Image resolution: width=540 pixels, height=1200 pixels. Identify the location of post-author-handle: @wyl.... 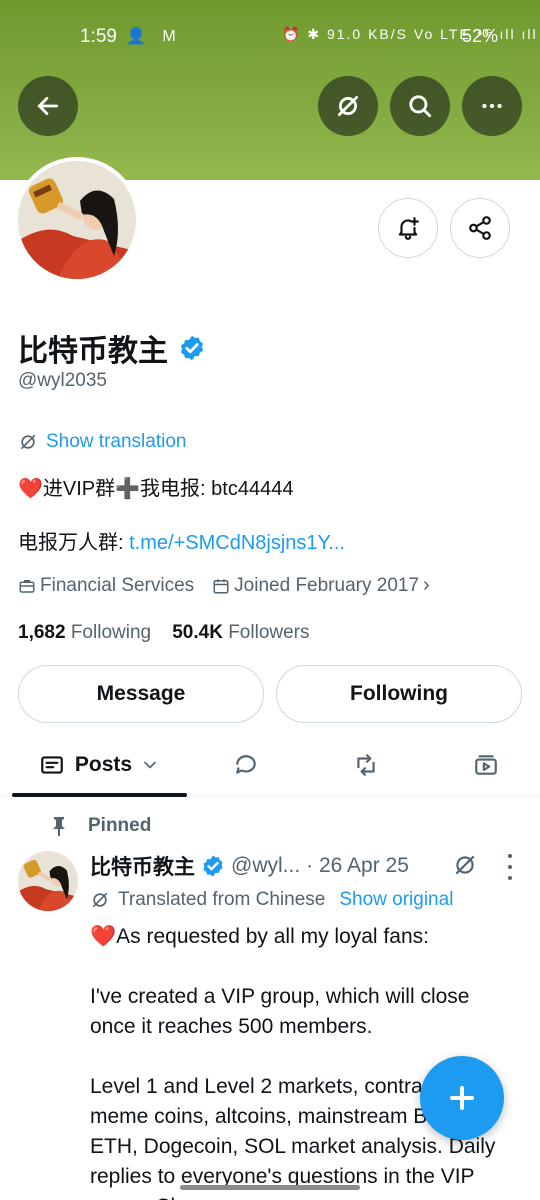
(266, 865).